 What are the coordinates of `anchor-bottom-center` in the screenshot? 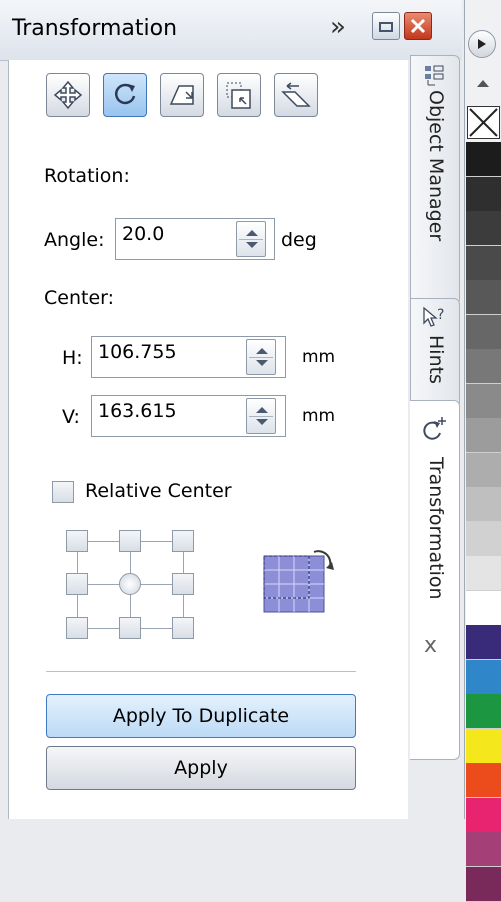 It's located at (130, 628).